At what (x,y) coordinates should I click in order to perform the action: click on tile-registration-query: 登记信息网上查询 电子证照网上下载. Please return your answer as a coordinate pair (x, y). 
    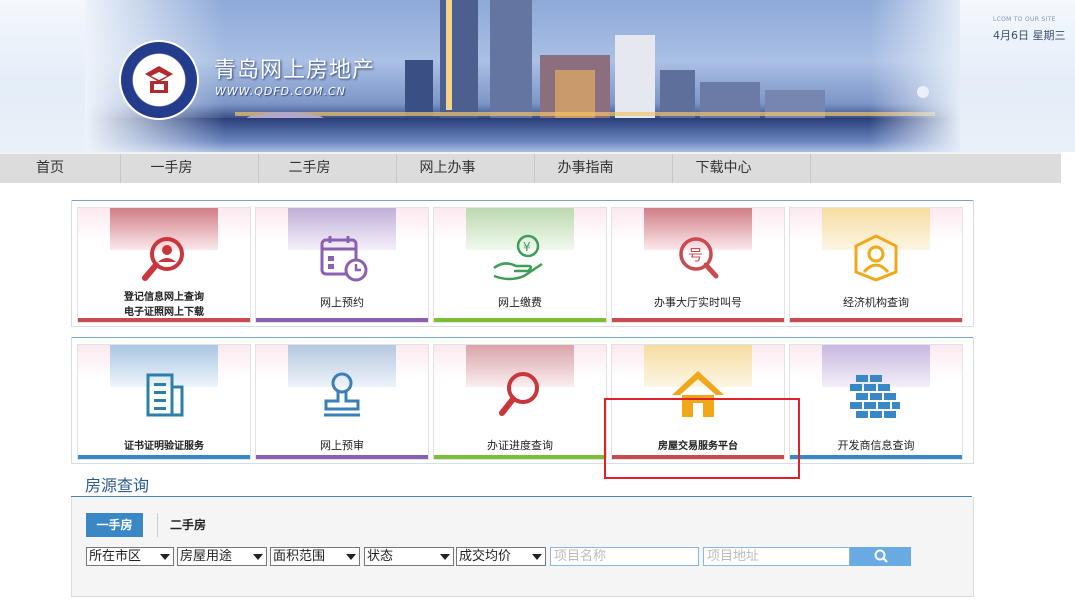
    Looking at the image, I should click on (164, 265).